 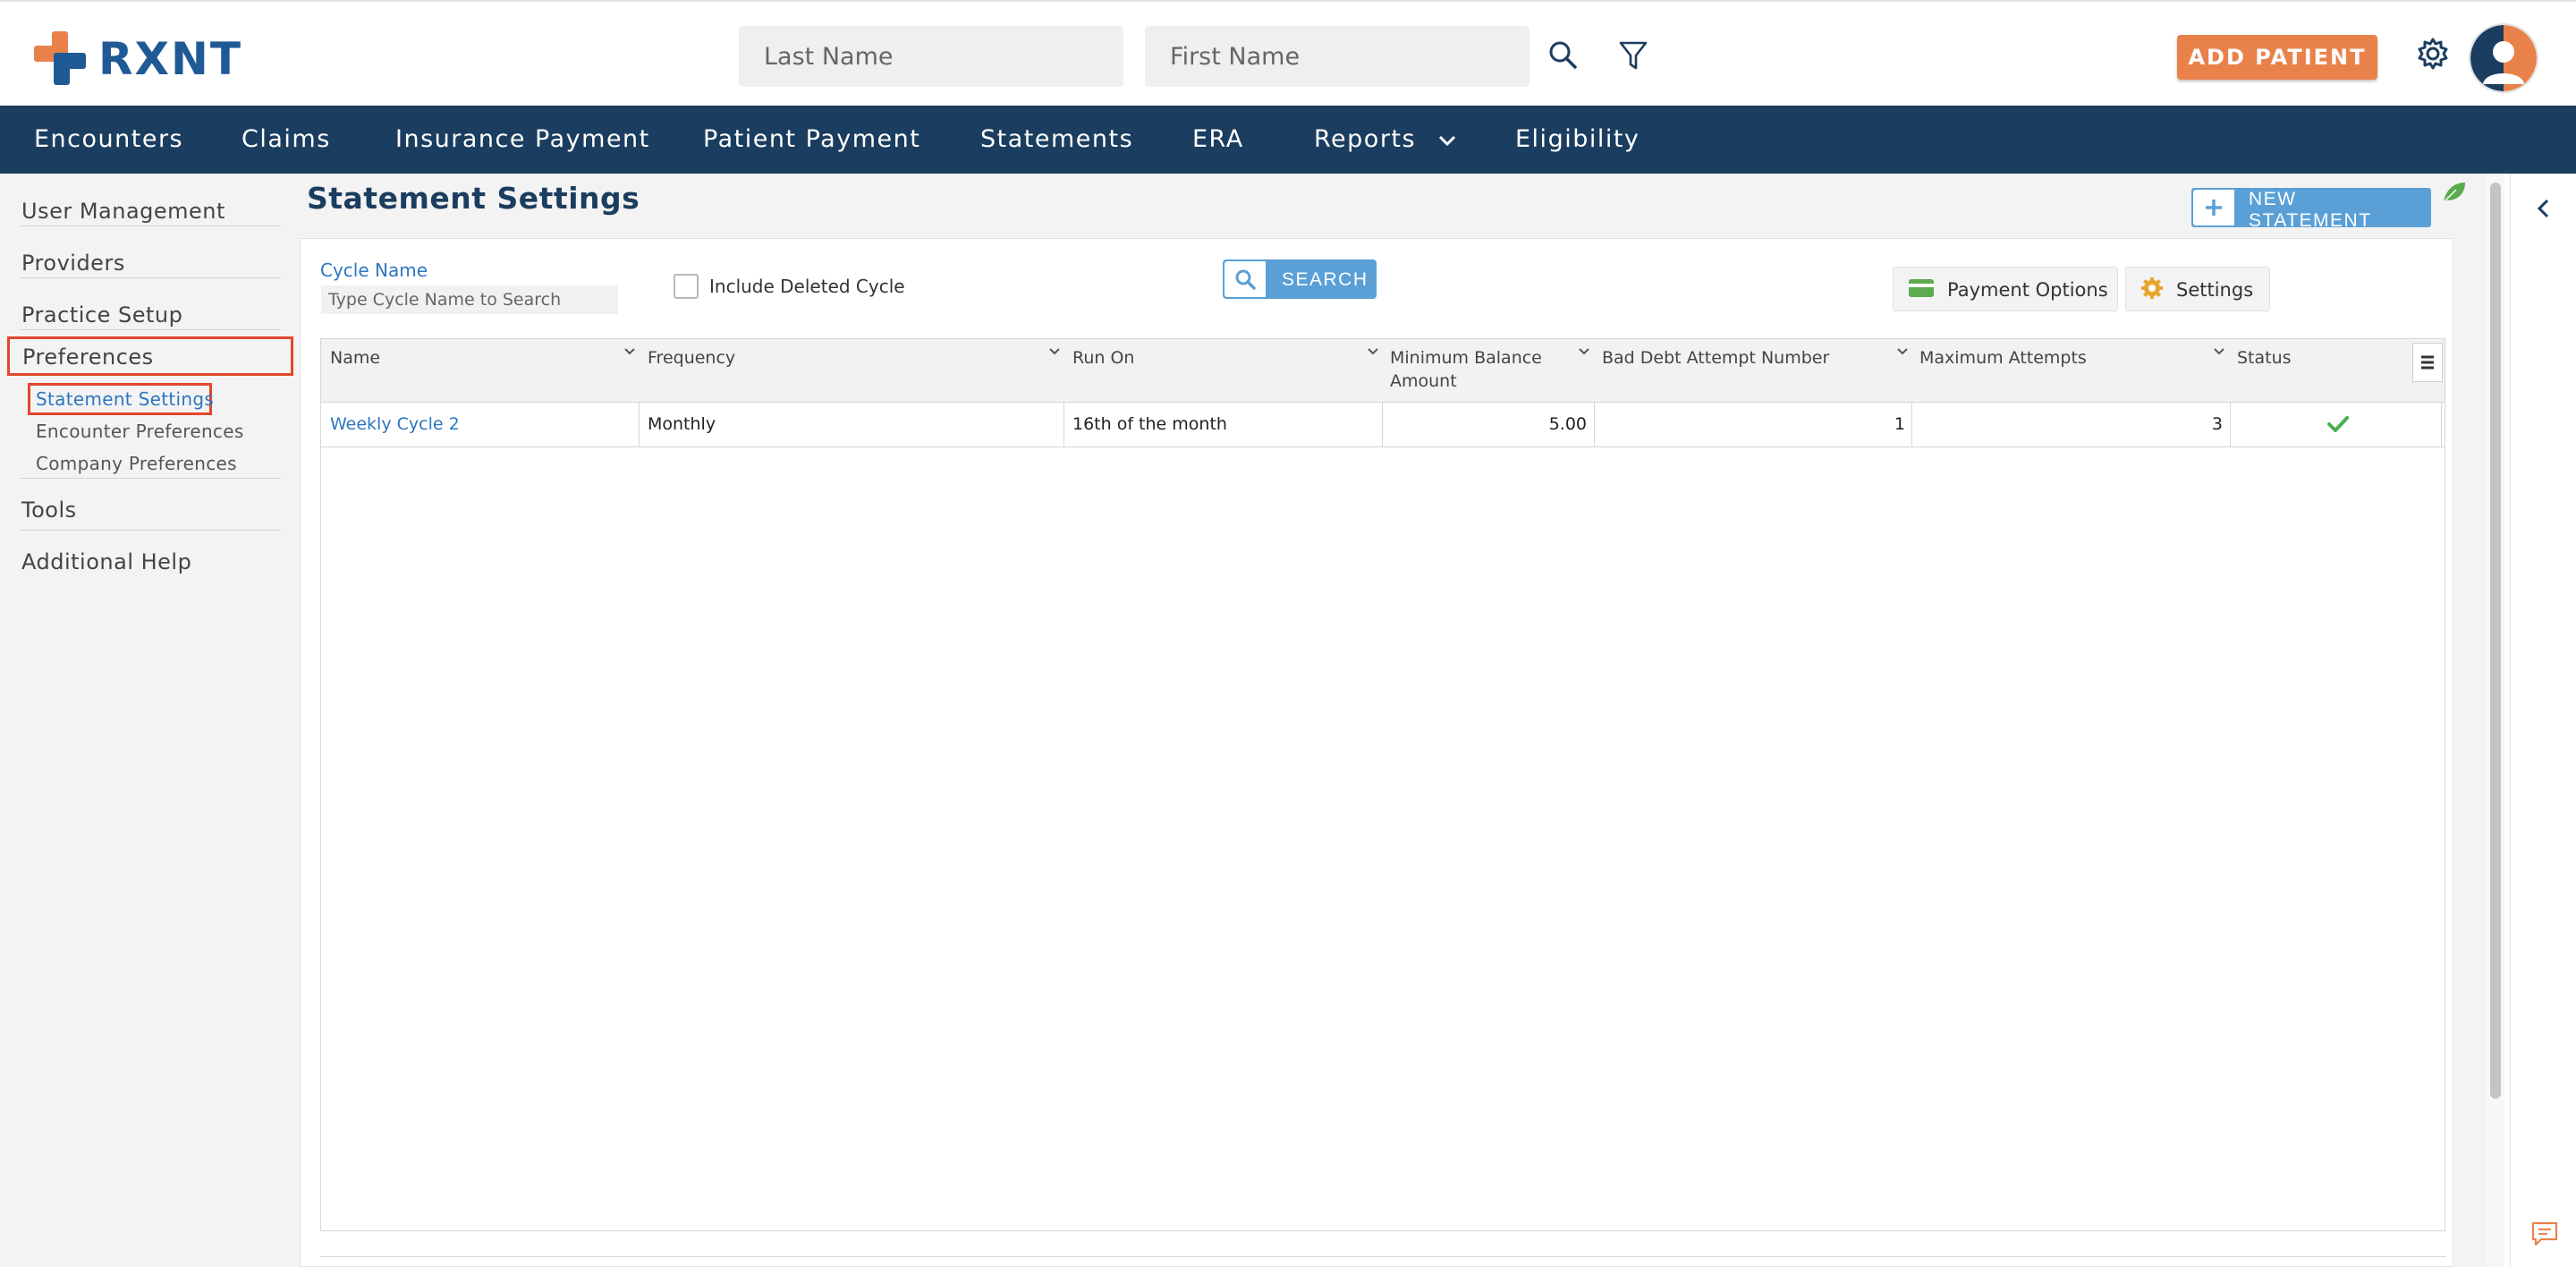 I want to click on column-header-maximum-attempts: Maximum Attempts, so click(x=2003, y=358).